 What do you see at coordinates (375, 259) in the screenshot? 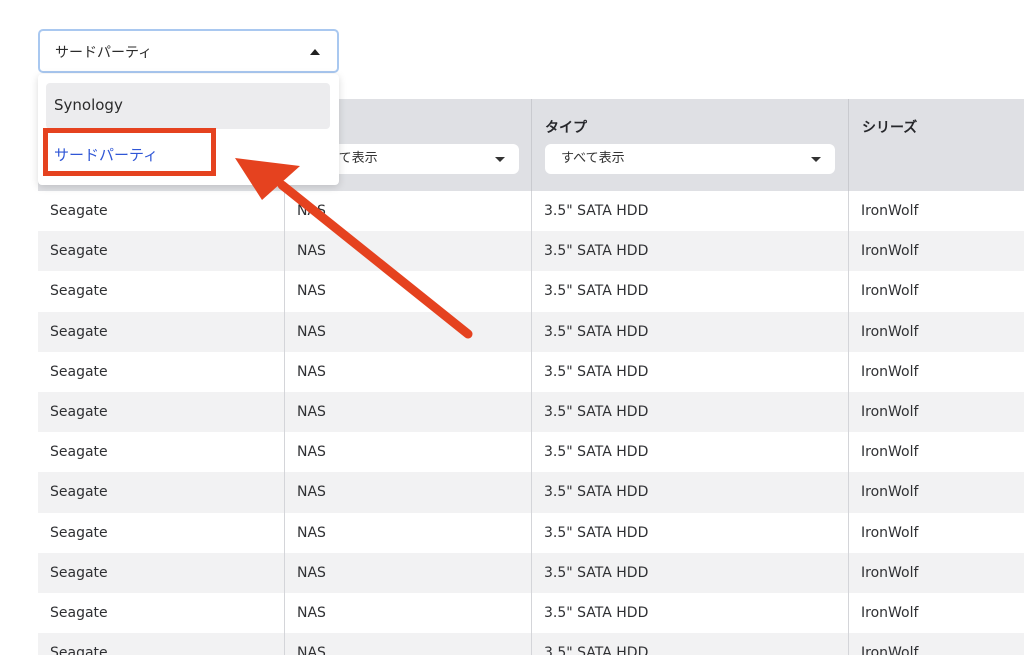
I see `arrow-shaft` at bounding box center [375, 259].